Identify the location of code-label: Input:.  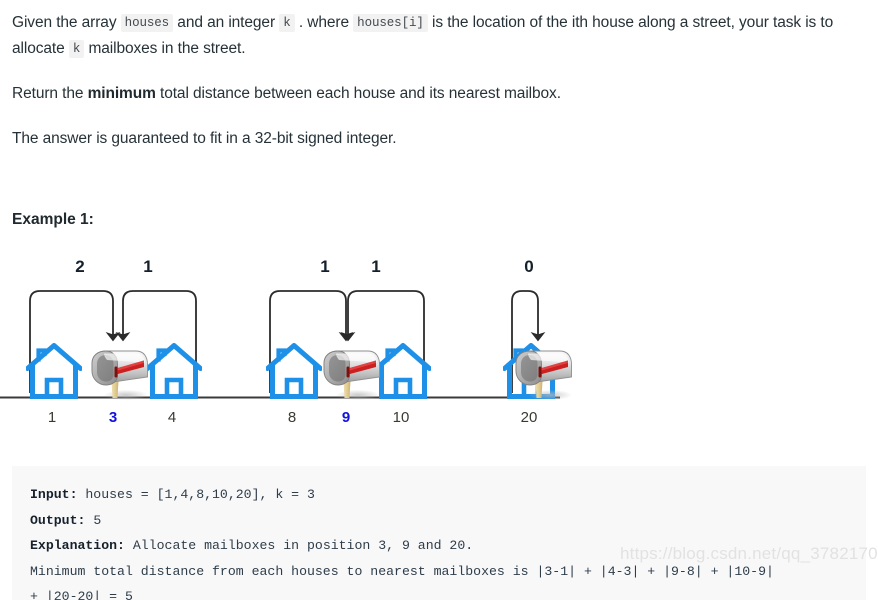
(54, 494).